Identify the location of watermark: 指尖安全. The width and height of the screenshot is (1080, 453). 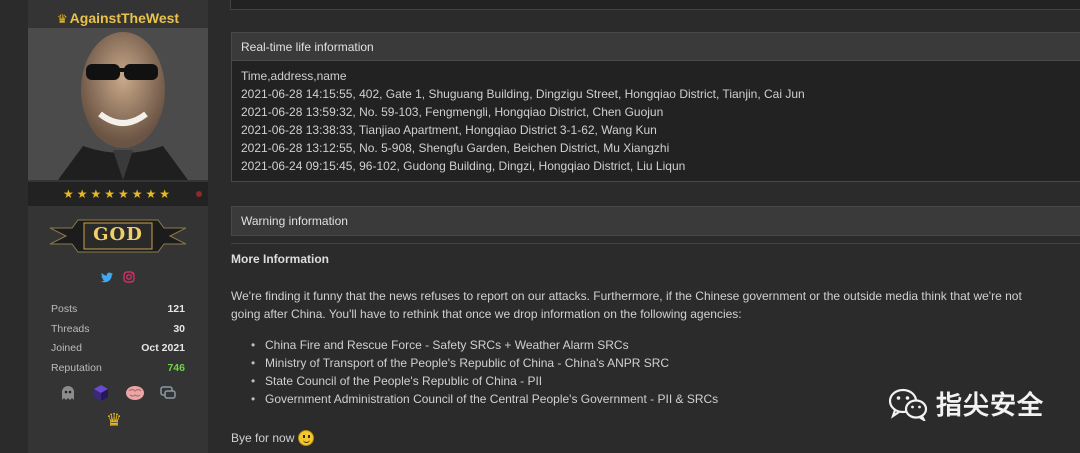
(966, 403).